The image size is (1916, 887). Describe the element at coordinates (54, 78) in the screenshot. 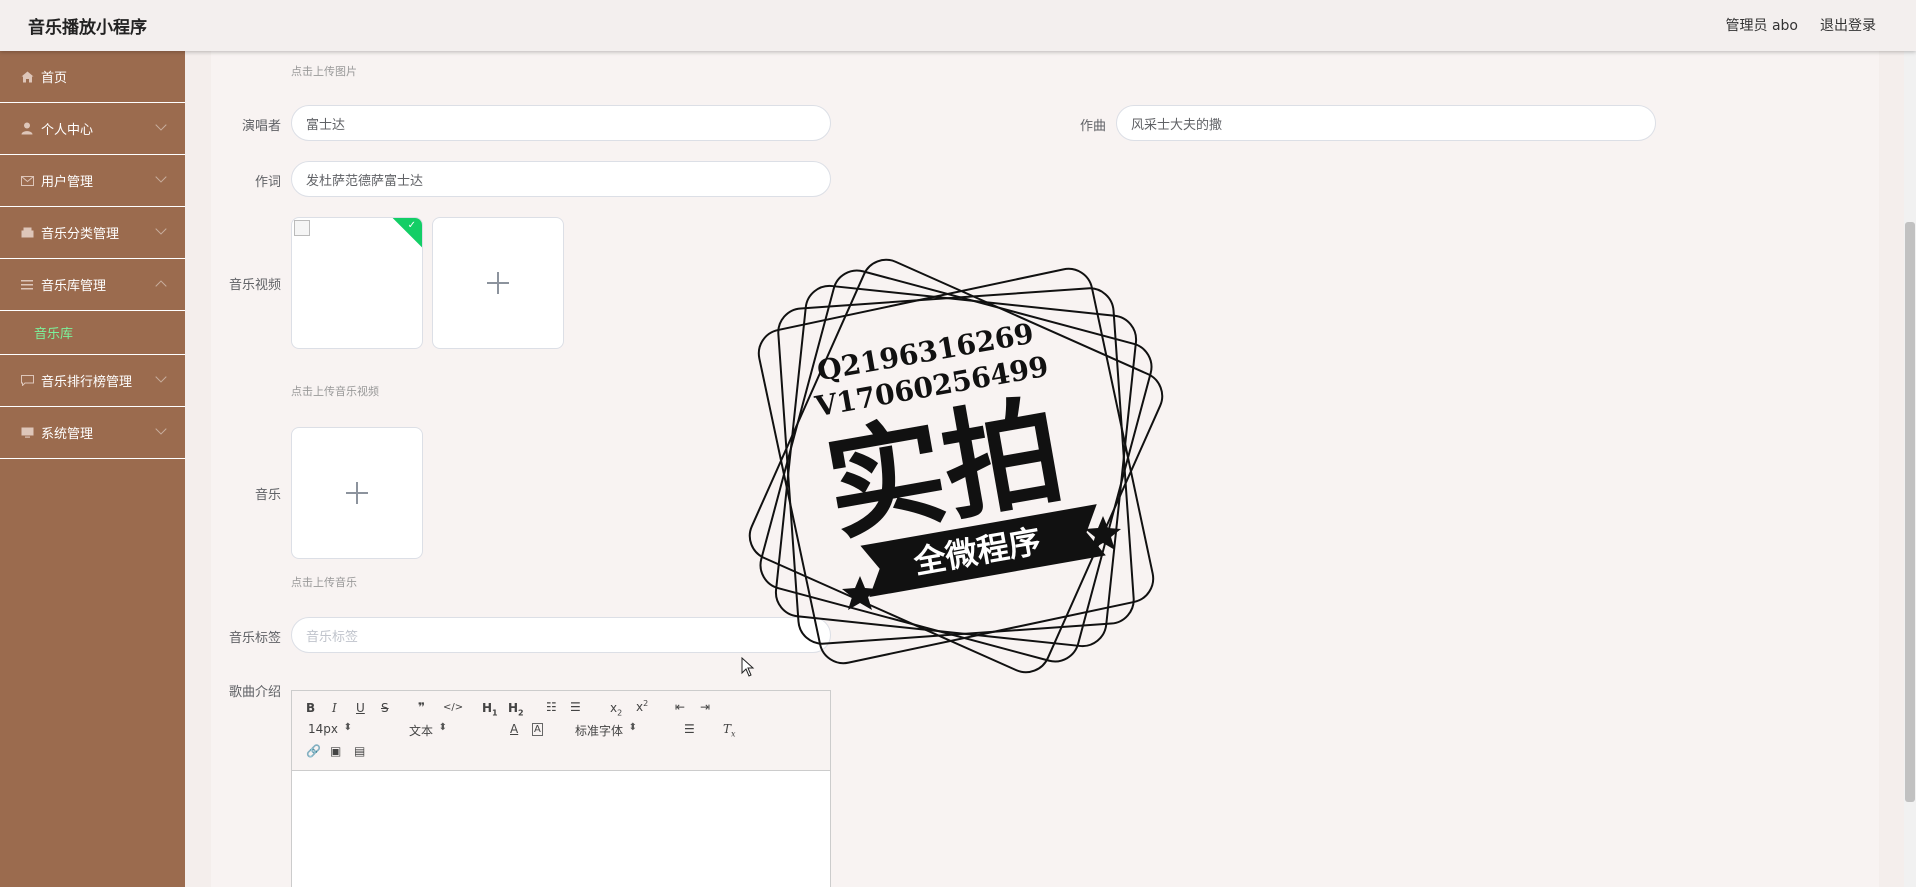

I see `sidebar-item-label: 首页` at that location.